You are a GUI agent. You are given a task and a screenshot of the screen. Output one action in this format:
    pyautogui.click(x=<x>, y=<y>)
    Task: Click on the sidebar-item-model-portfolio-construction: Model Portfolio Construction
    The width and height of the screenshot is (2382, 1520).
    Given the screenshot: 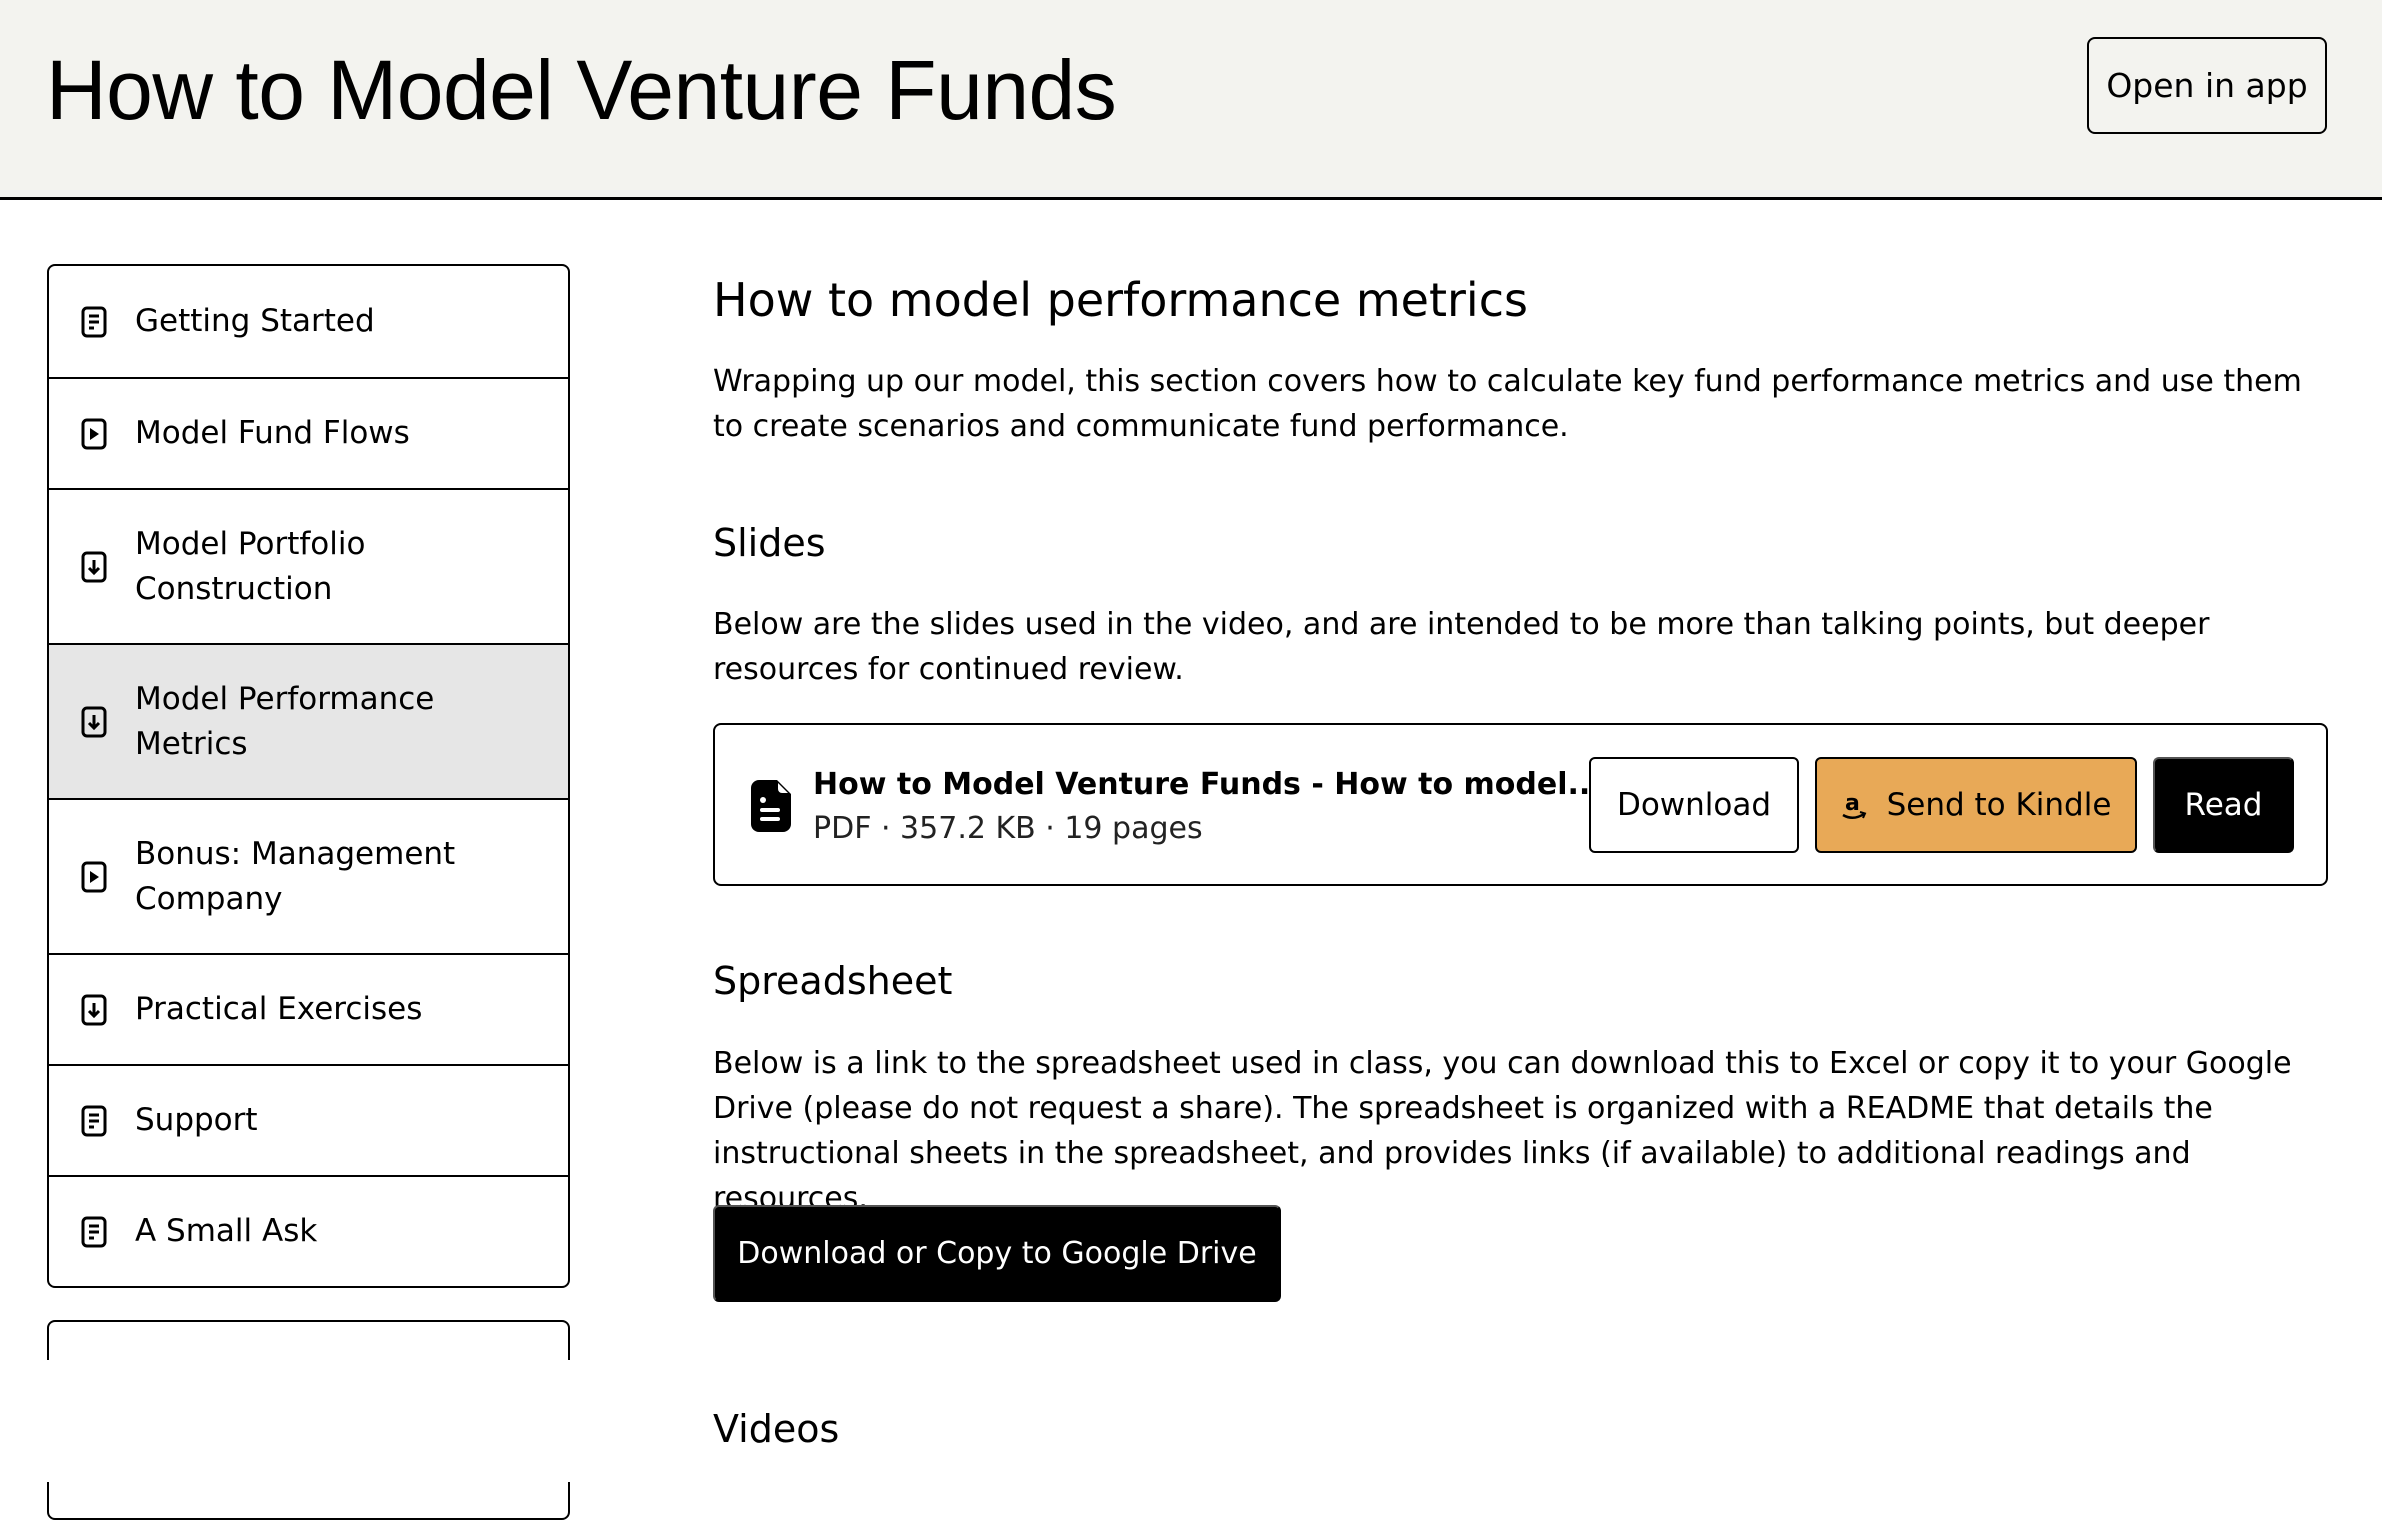 What is the action you would take?
    pyautogui.click(x=308, y=565)
    